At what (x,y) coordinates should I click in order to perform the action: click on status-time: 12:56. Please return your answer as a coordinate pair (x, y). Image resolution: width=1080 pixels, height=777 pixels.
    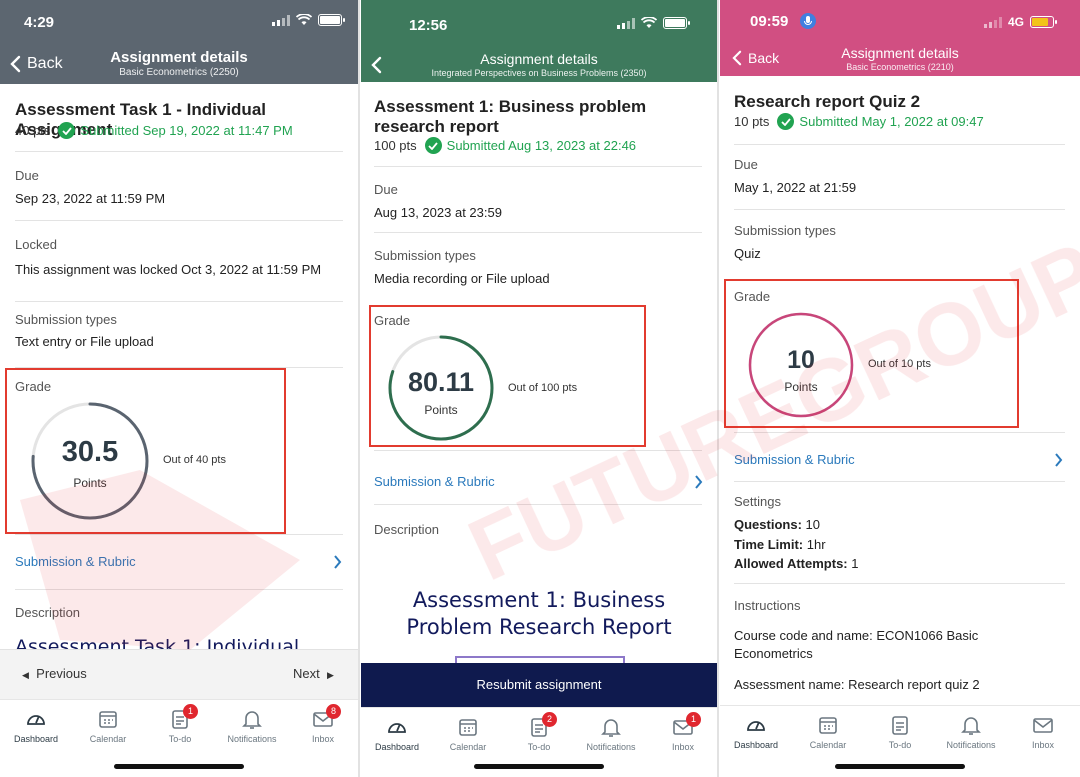
    Looking at the image, I should click on (428, 25).